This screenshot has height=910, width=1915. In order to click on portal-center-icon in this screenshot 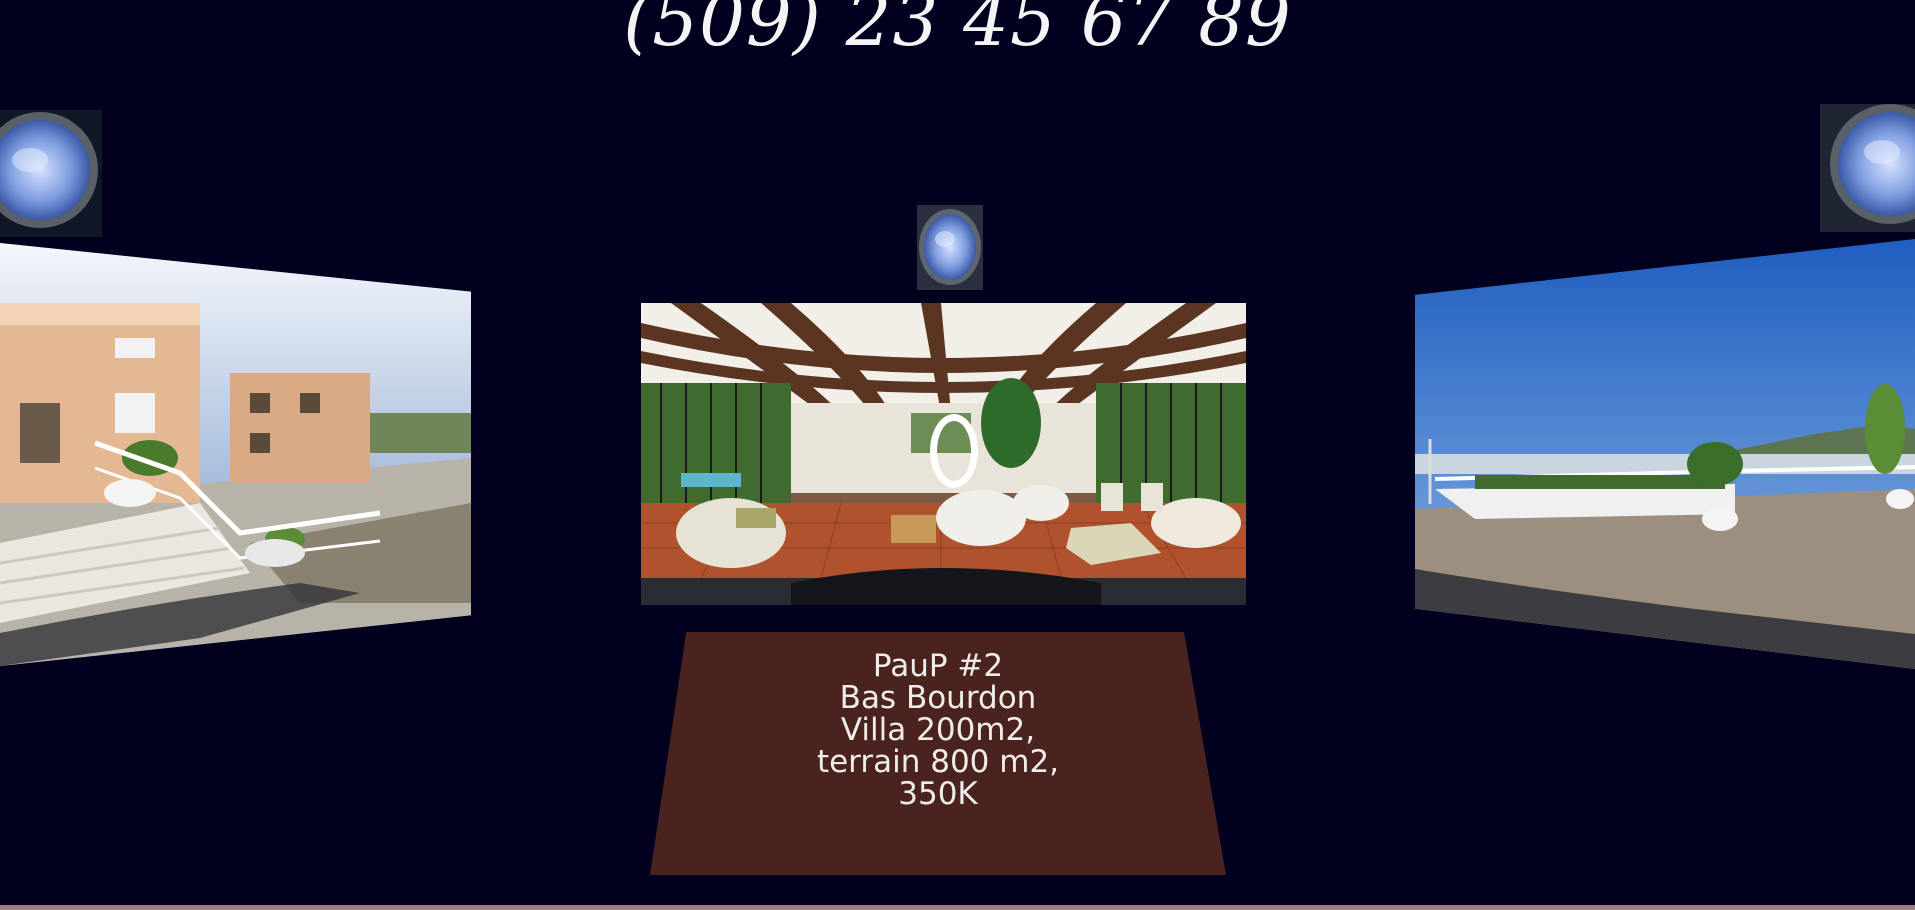, I will do `click(950, 247)`.